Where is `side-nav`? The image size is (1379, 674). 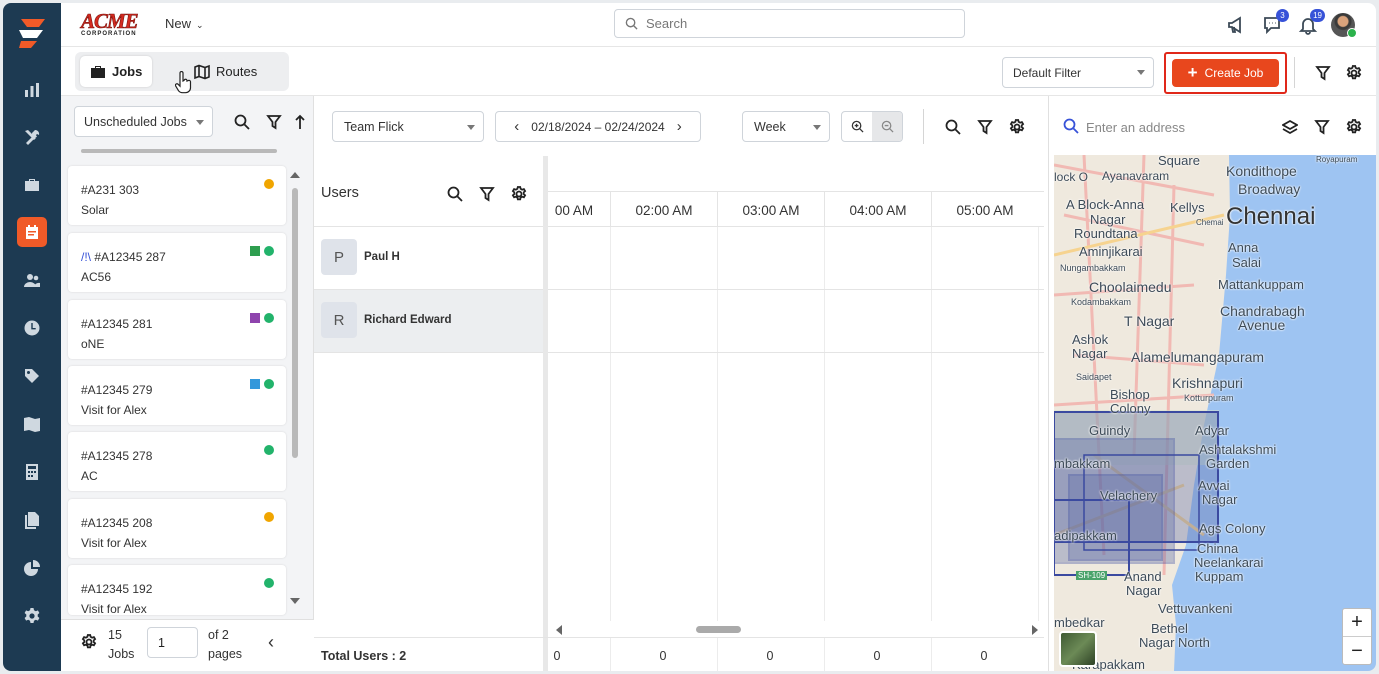 side-nav is located at coordinates (32, 337).